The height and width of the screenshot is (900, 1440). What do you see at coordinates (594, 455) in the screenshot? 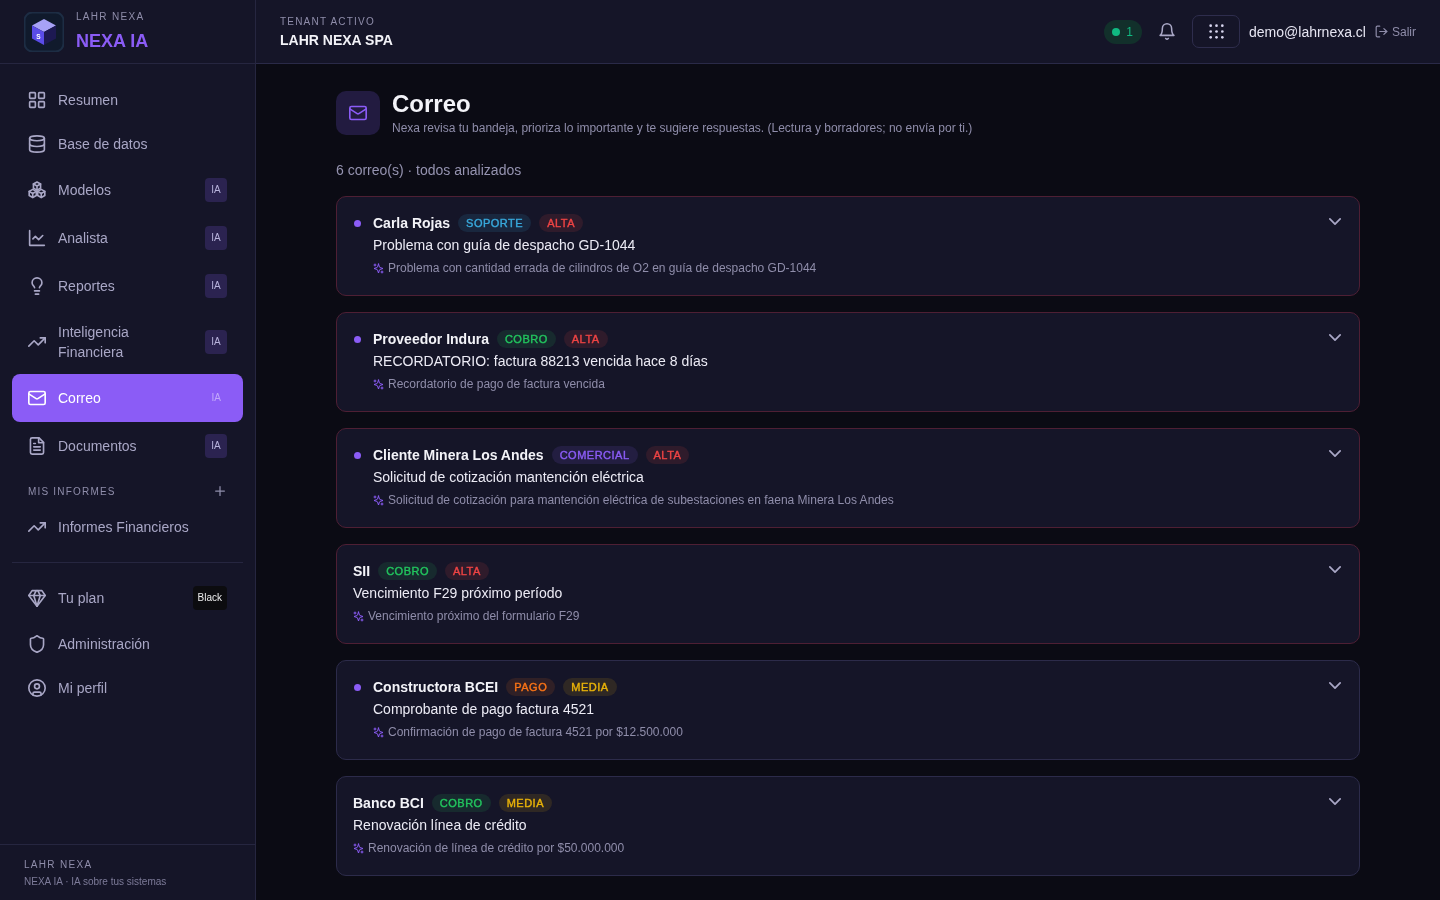
I see `category-tag: COMERCIAL` at bounding box center [594, 455].